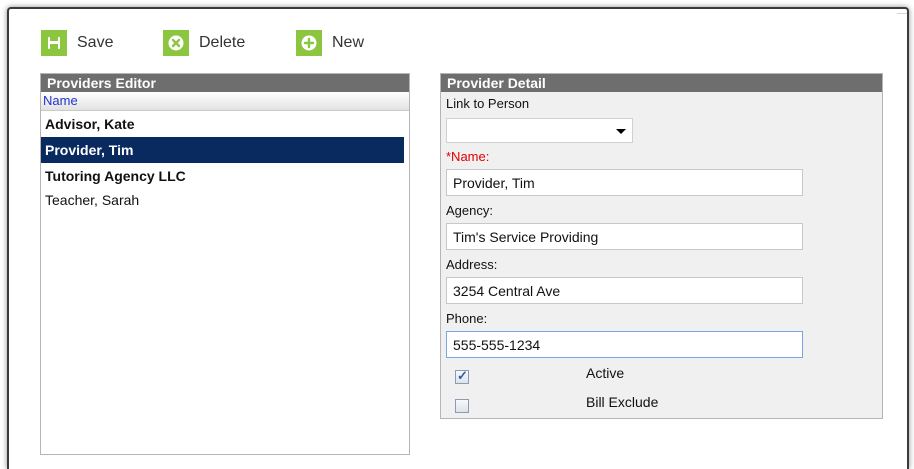 Image resolution: width=914 pixels, height=469 pixels. What do you see at coordinates (661, 83) in the screenshot?
I see `provider-detail-title: Provider Detail` at bounding box center [661, 83].